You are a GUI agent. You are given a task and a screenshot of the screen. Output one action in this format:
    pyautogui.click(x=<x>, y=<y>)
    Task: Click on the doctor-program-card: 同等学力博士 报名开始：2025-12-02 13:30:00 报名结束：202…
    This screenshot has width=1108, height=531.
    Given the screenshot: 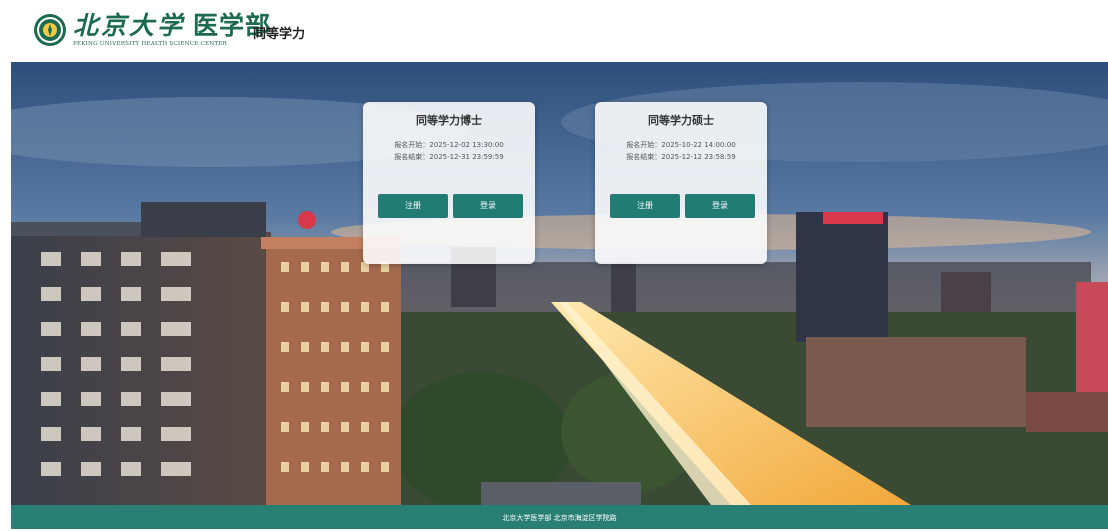 What is the action you would take?
    pyautogui.click(x=449, y=183)
    